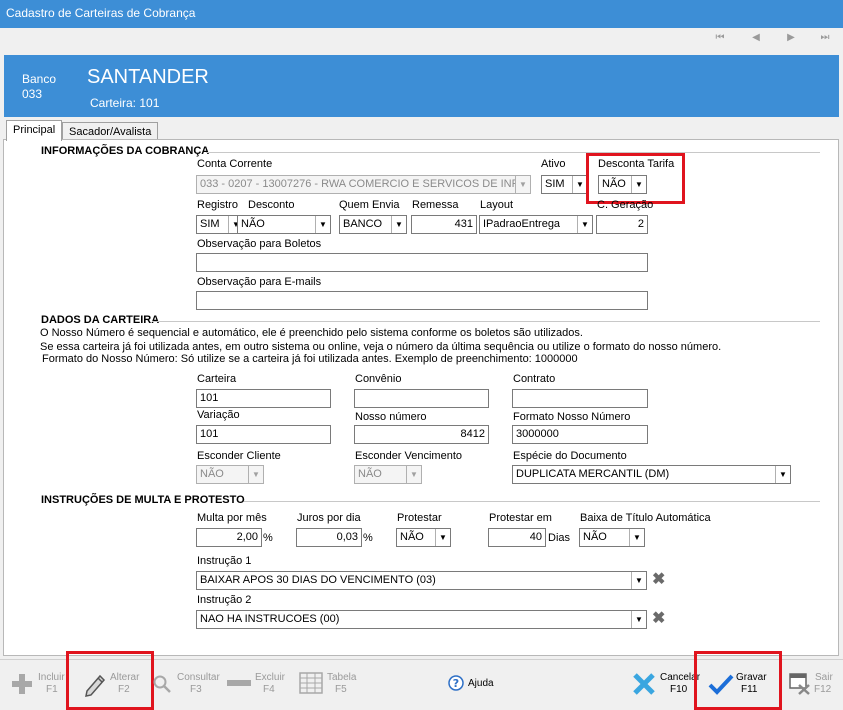 The image size is (843, 710). Describe the element at coordinates (270, 619) in the screenshot. I see `instrucao2-value: NAO HA INSTRUCOES (00)` at that location.